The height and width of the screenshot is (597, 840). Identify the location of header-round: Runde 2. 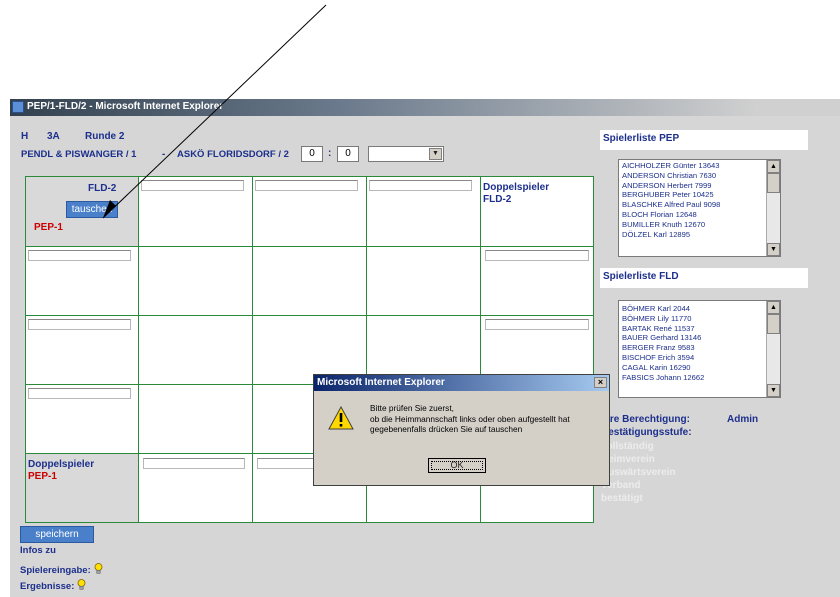
(105, 136).